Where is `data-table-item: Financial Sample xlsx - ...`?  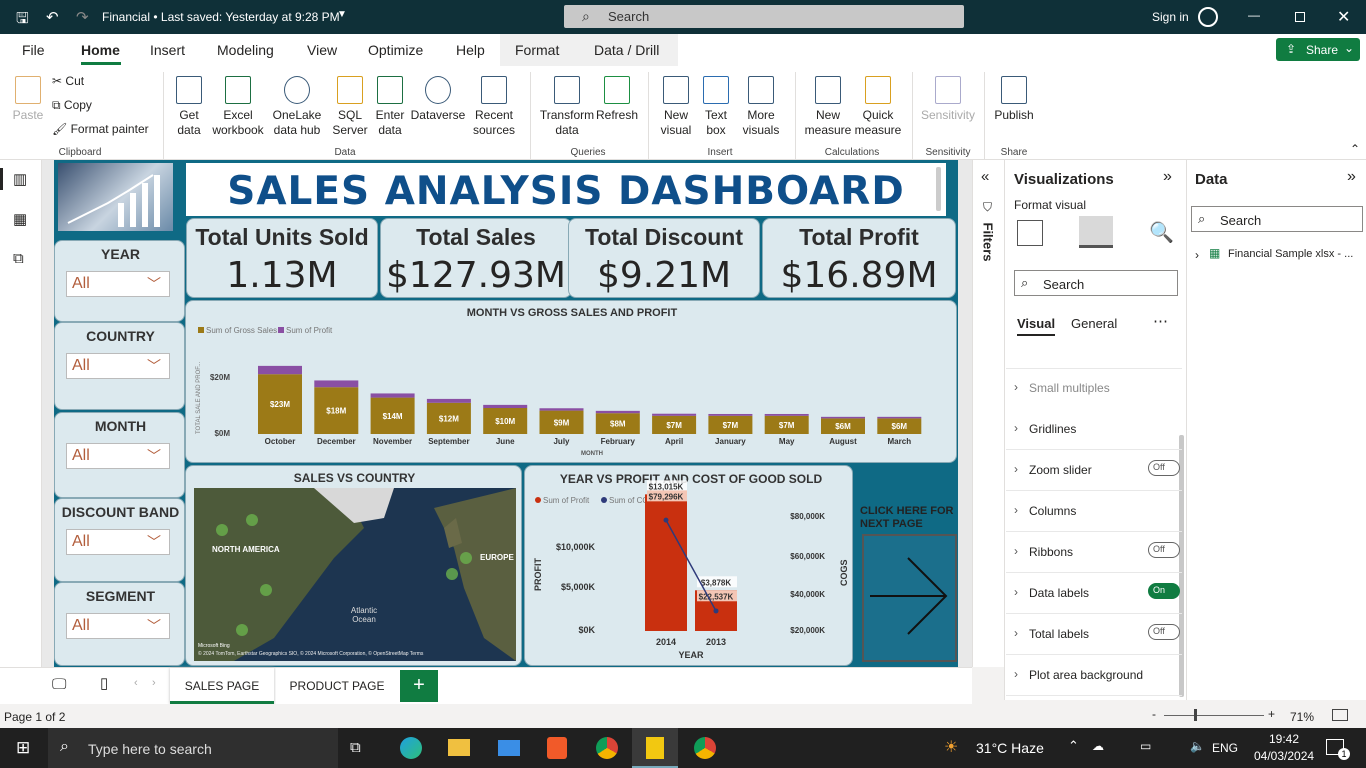 data-table-item: Financial Sample xlsx - ... is located at coordinates (1290, 254).